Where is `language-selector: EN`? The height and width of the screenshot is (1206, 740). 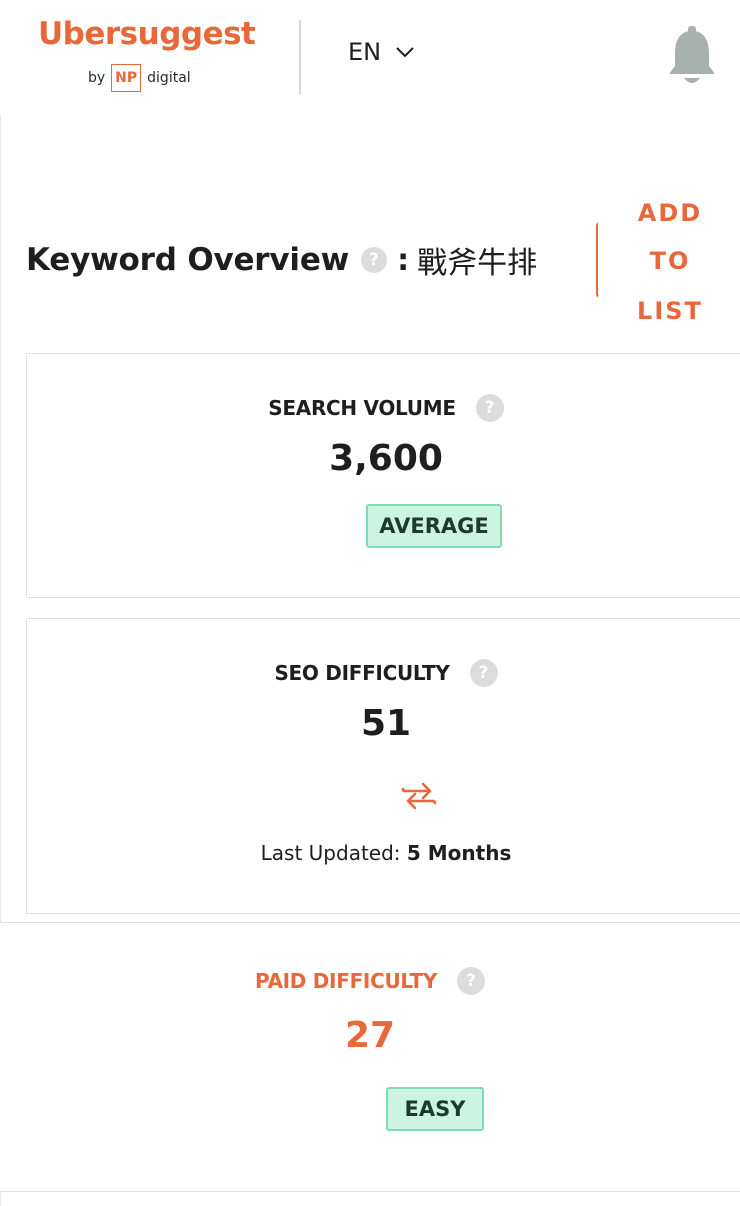
language-selector: EN is located at coordinates (381, 52).